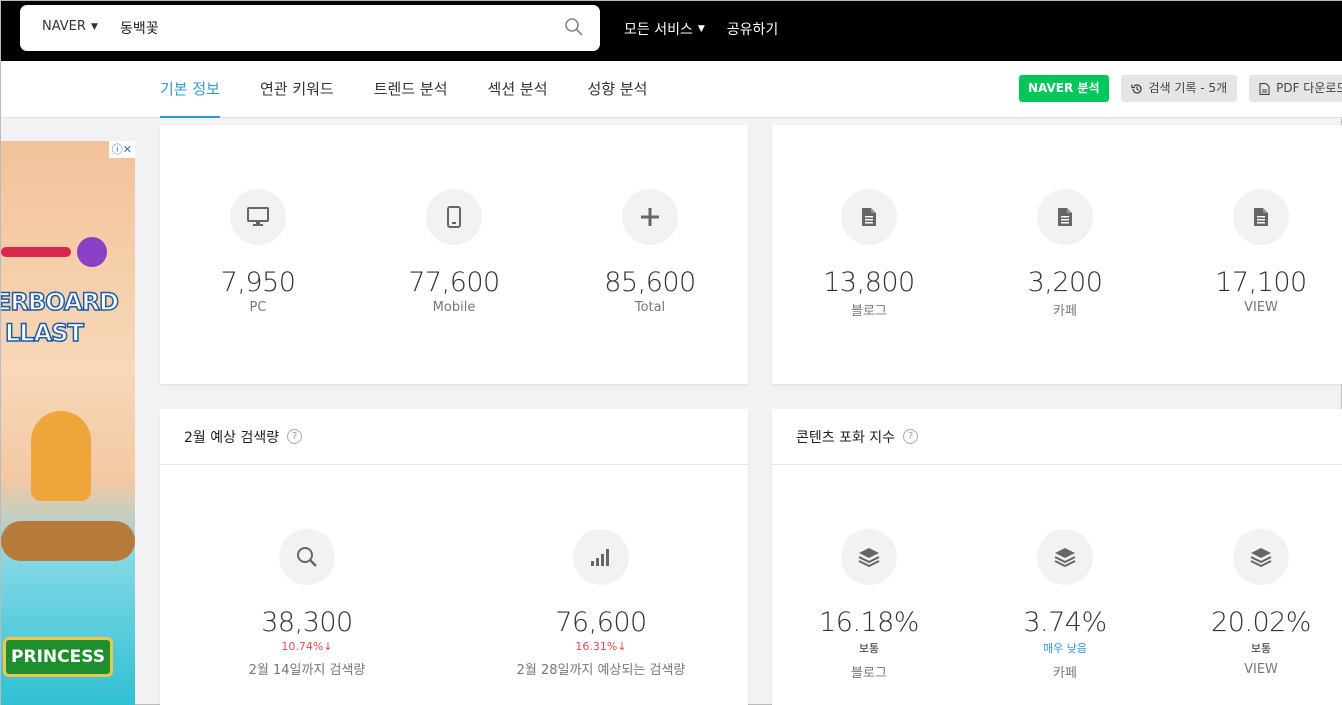  Describe the element at coordinates (454, 217) in the screenshot. I see `mobile-icon` at that location.